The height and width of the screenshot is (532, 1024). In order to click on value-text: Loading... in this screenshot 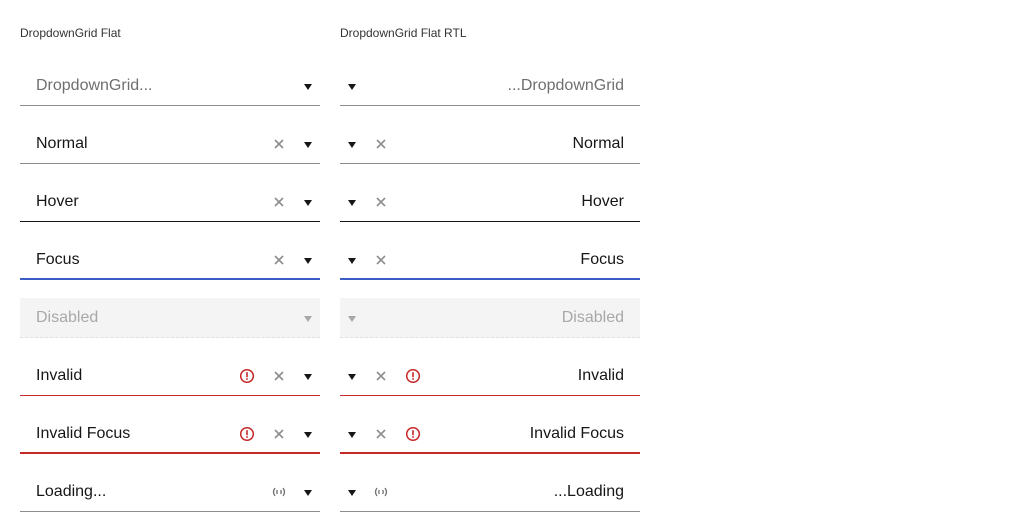, I will do `click(71, 491)`.